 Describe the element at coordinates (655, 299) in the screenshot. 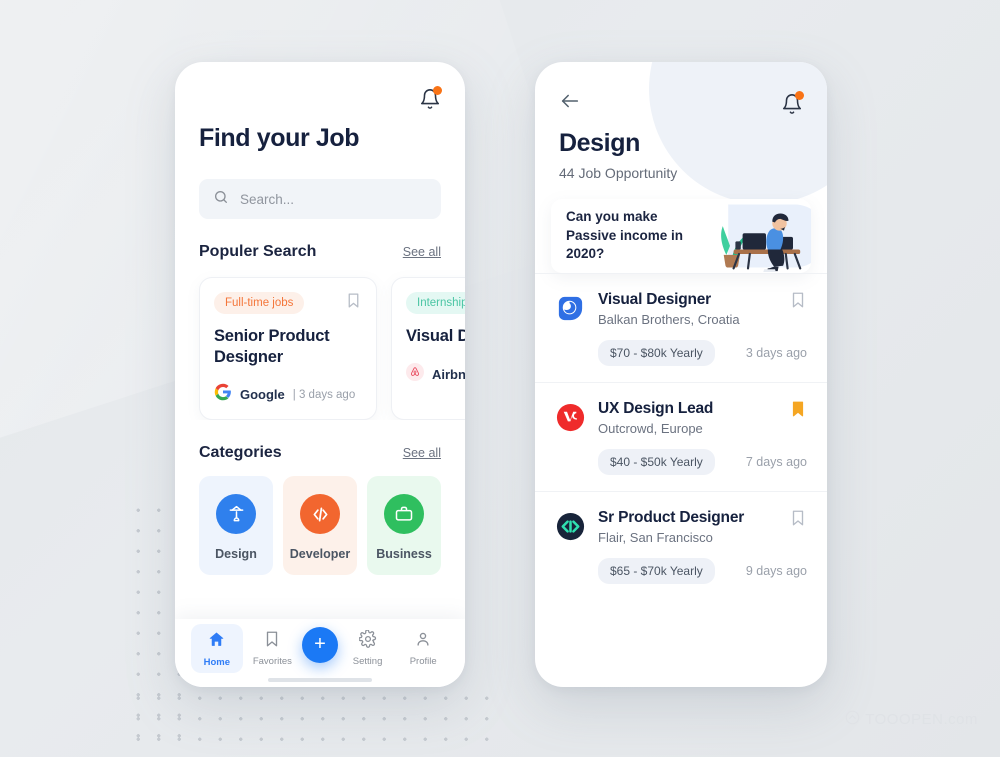

I see `job-item-title: Visual Designer` at that location.